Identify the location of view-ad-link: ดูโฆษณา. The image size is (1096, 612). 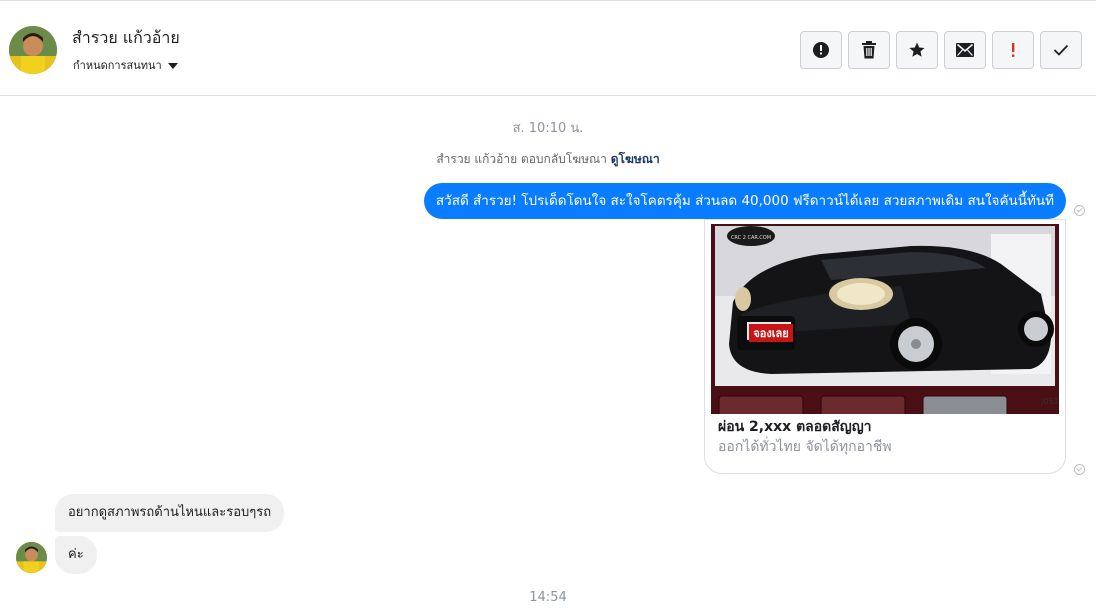
(635, 159).